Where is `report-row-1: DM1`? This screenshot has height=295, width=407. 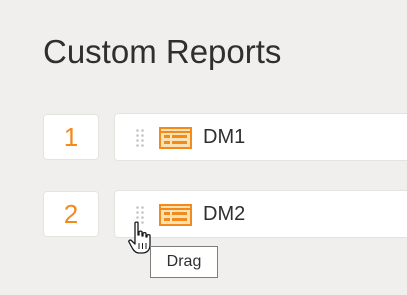
report-row-1: DM1 is located at coordinates (260, 137).